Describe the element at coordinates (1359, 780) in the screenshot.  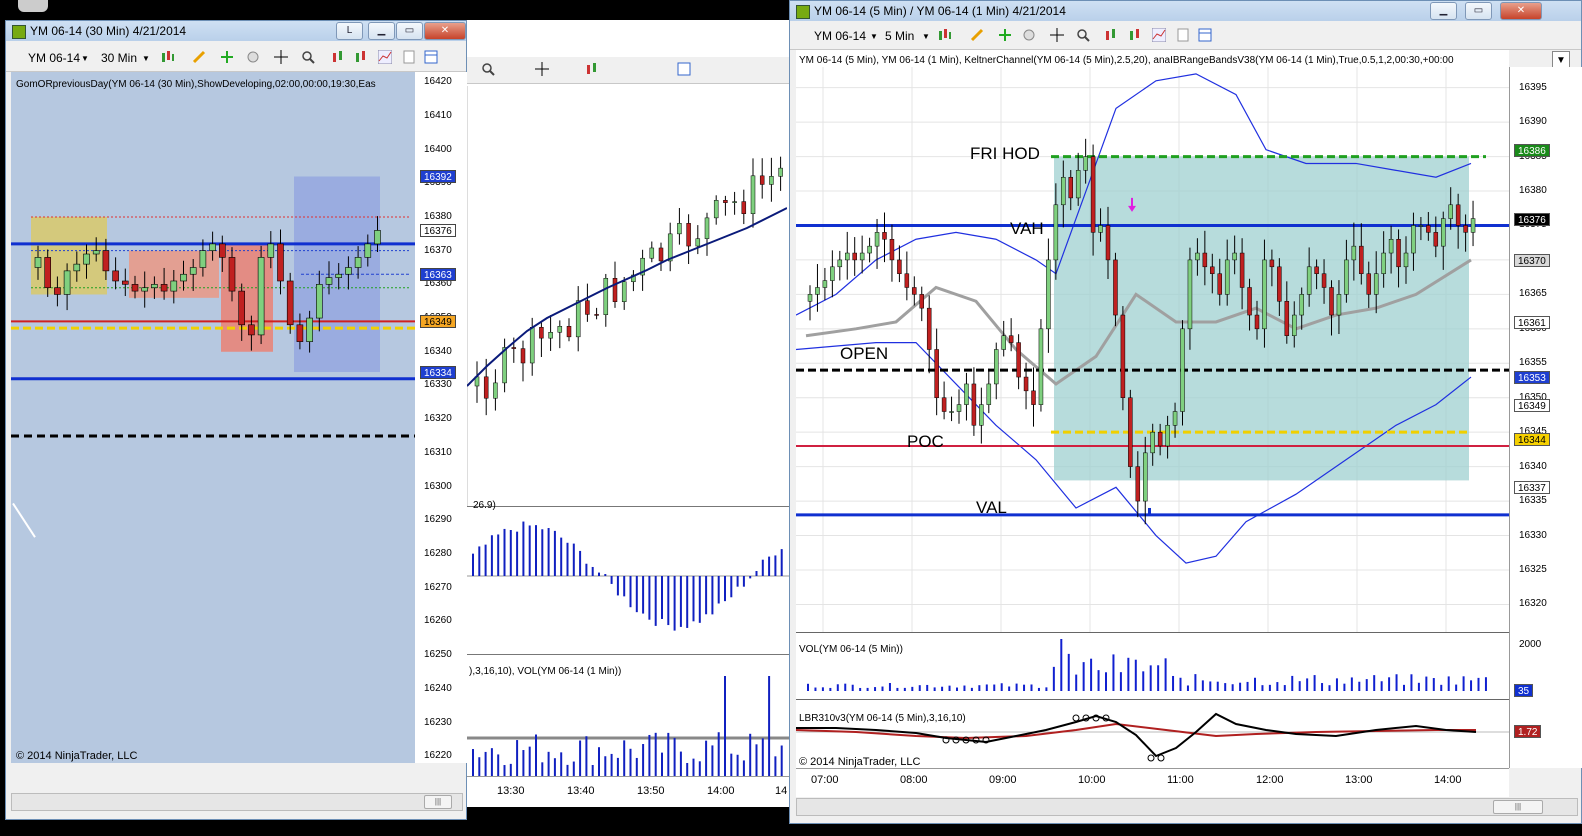
I see `time-axis-tick: 13:00` at that location.